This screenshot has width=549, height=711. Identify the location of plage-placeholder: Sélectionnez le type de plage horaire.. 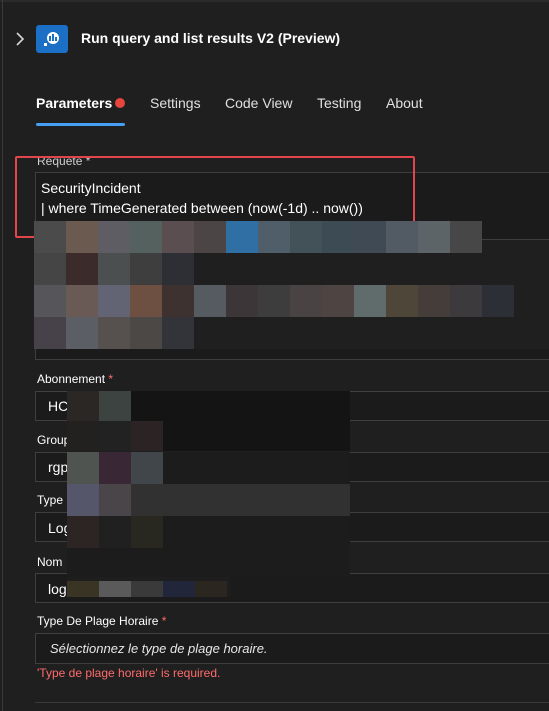
(159, 648).